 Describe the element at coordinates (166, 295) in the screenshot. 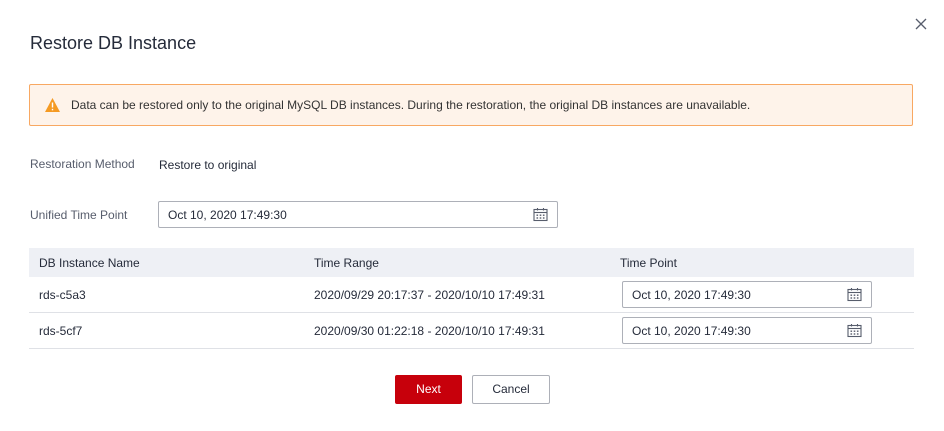

I see `instance-name-cell: rds-c5a3` at that location.